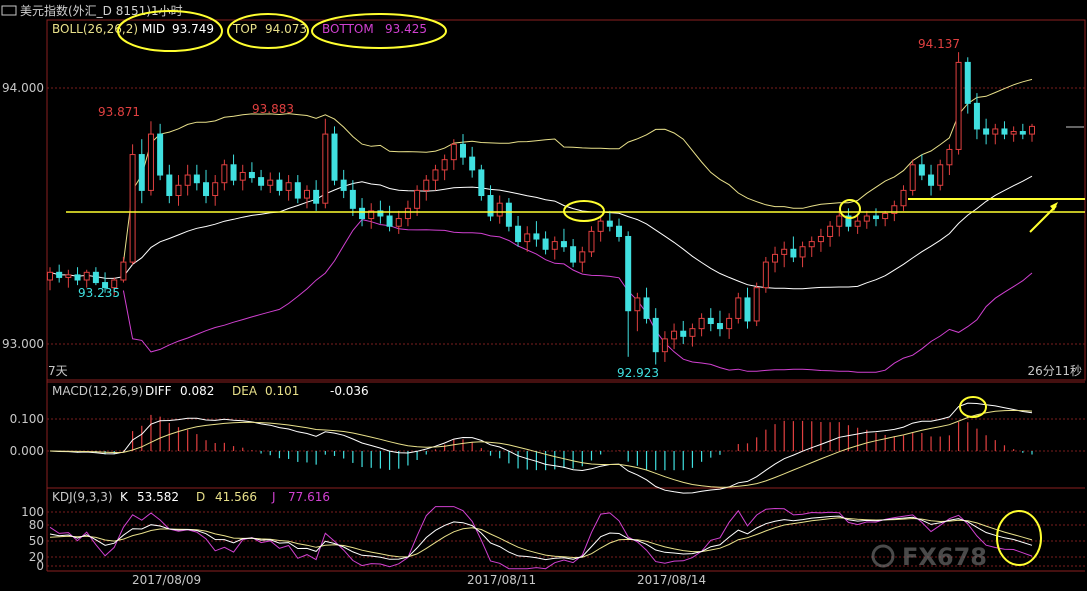 The width and height of the screenshot is (1087, 591). What do you see at coordinates (23, 88) in the screenshot?
I see `ytick-94: 94.000` at bounding box center [23, 88].